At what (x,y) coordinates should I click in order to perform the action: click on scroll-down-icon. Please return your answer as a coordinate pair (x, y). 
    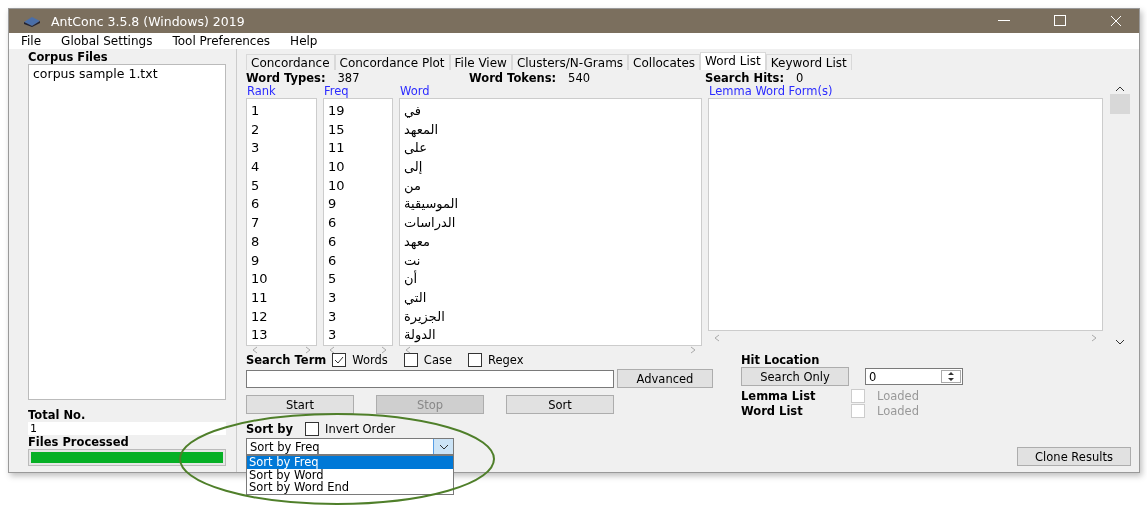
    Looking at the image, I should click on (1120, 342).